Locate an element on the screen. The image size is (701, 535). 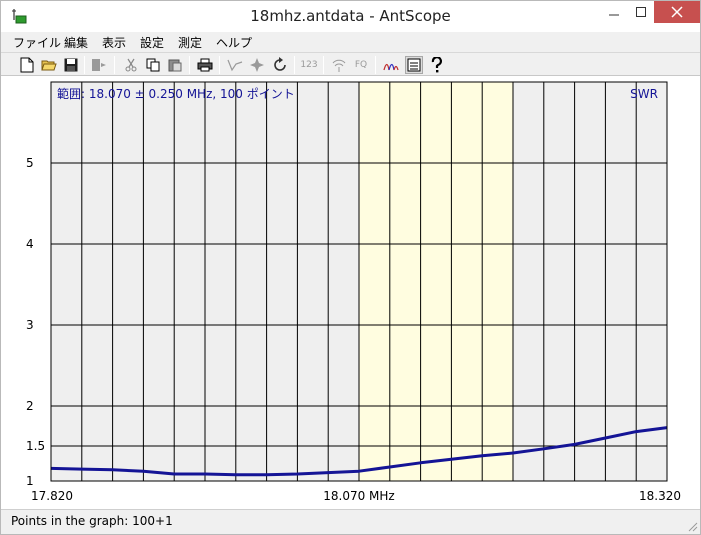
close-icon is located at coordinates (677, 12).